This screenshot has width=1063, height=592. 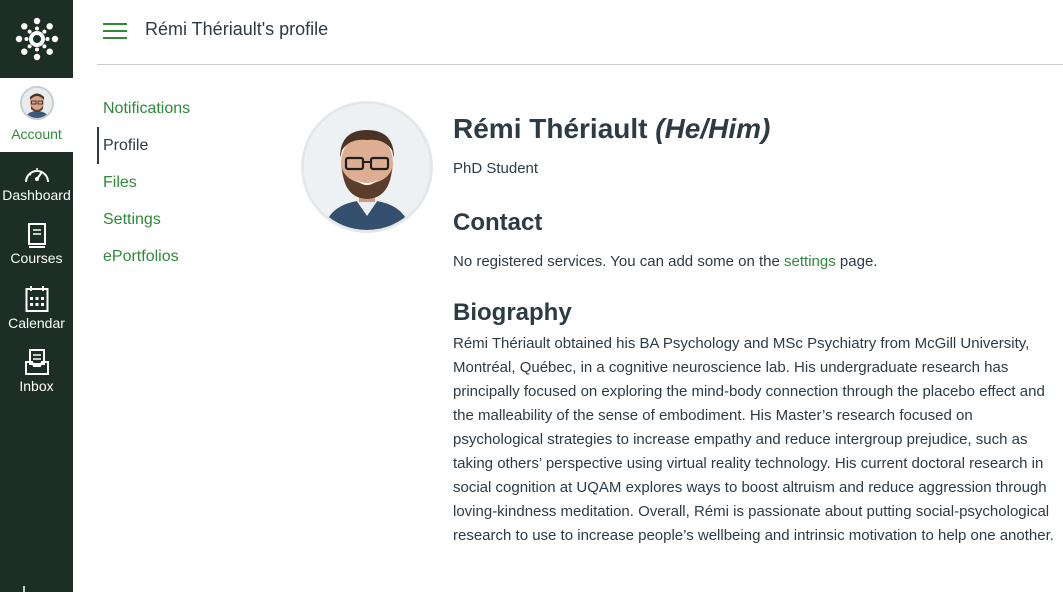 I want to click on profile-title: PhD Student, so click(x=496, y=168).